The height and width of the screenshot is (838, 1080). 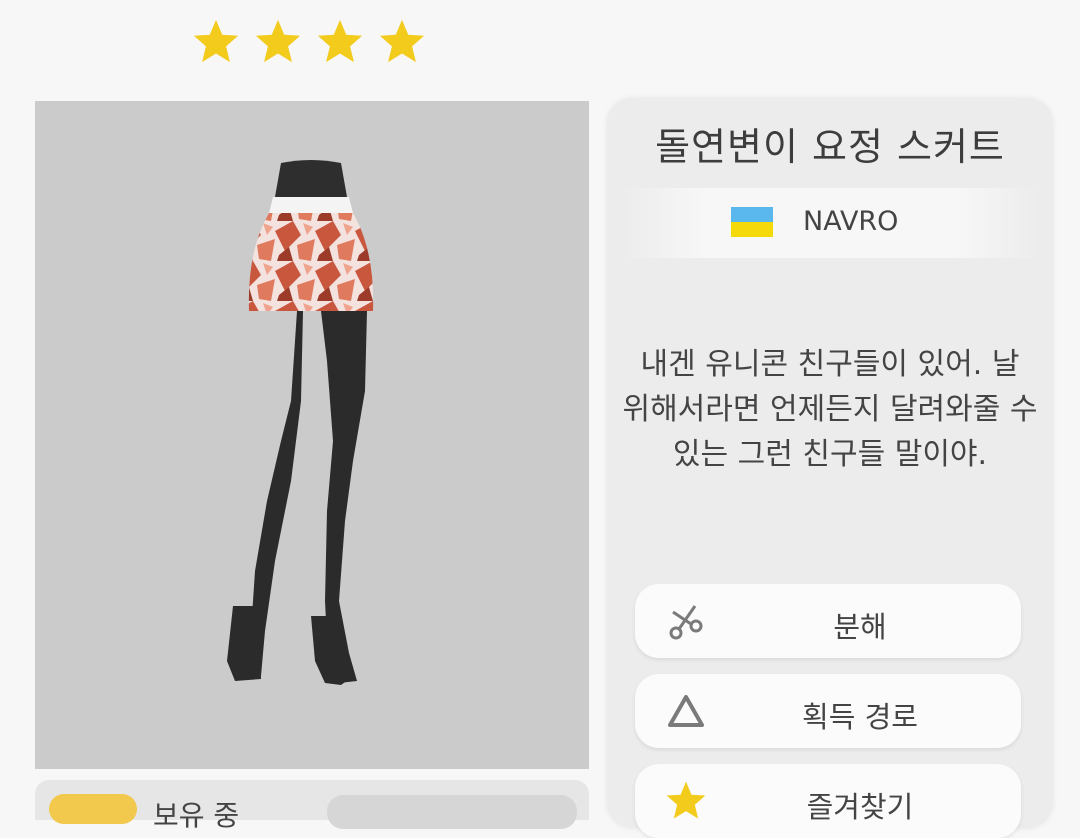 What do you see at coordinates (312, 806) in the screenshot?
I see `owned-status-bar: 보유 중` at bounding box center [312, 806].